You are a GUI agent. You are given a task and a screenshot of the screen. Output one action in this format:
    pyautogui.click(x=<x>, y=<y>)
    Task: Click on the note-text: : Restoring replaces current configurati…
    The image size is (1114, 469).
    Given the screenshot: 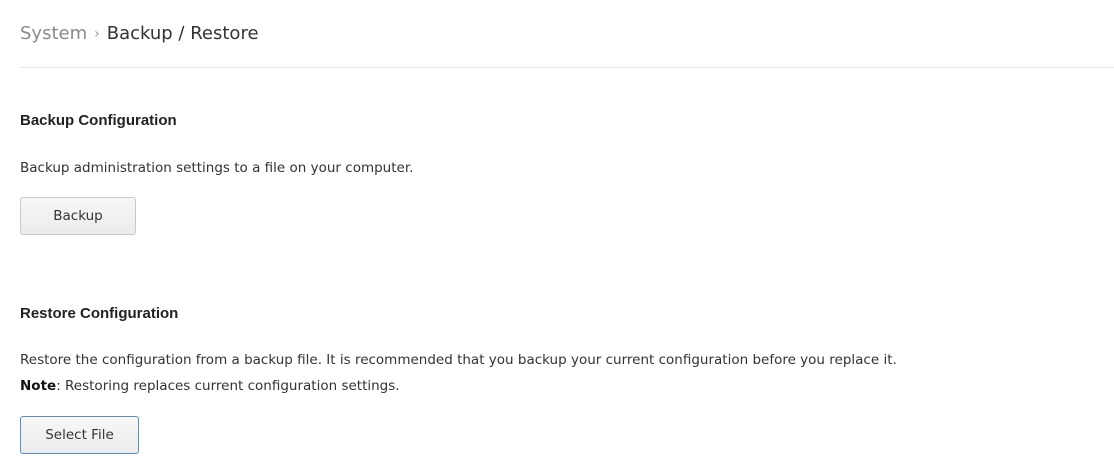 What is the action you would take?
    pyautogui.click(x=228, y=386)
    